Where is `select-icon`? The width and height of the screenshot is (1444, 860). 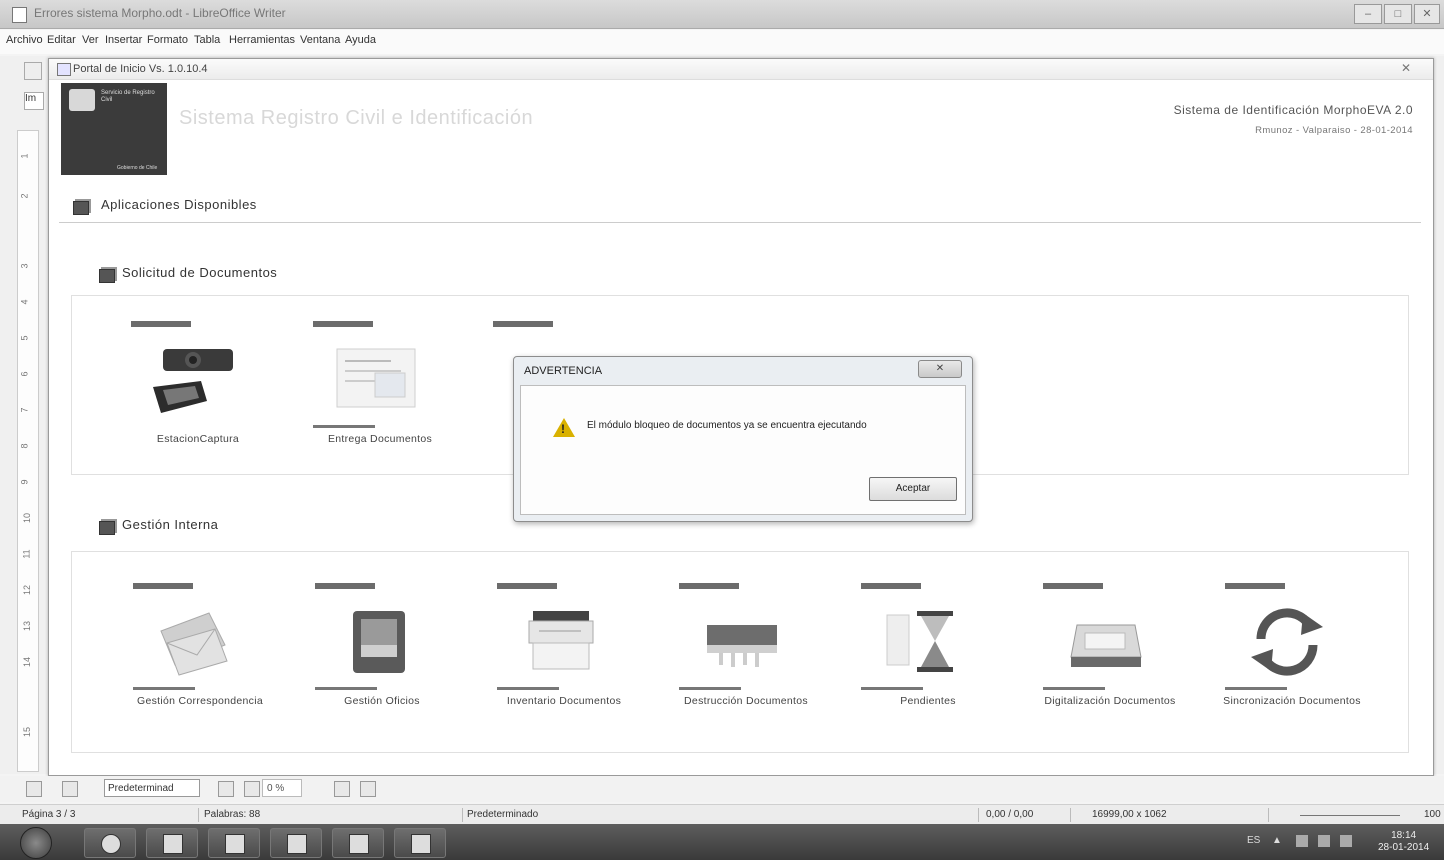 select-icon is located at coordinates (34, 789).